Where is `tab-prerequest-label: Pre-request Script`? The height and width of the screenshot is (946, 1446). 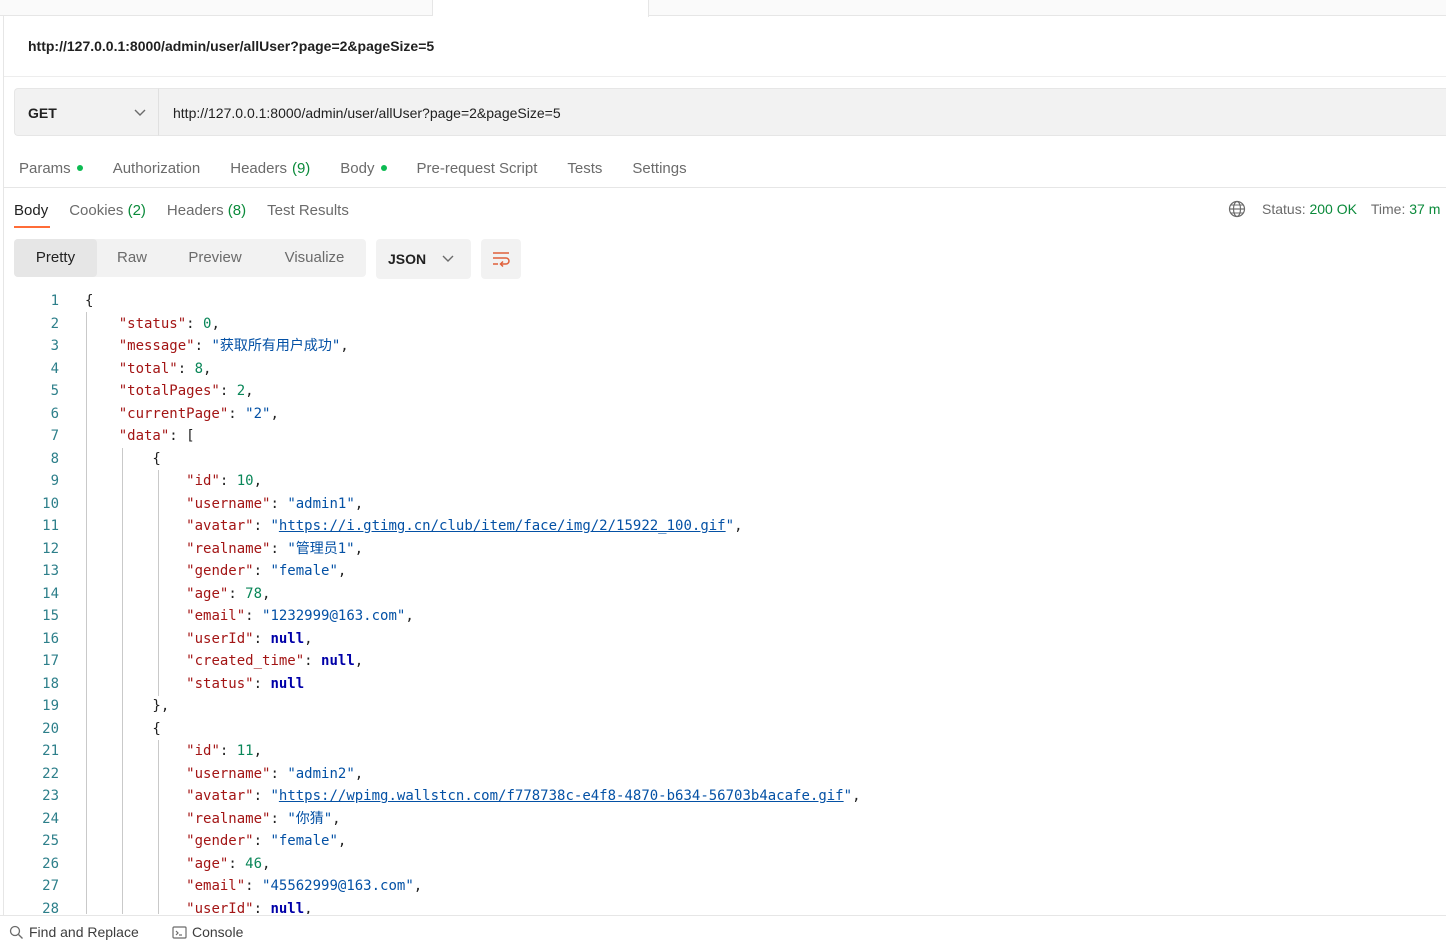
tab-prerequest-label: Pre-request Script is located at coordinates (477, 168).